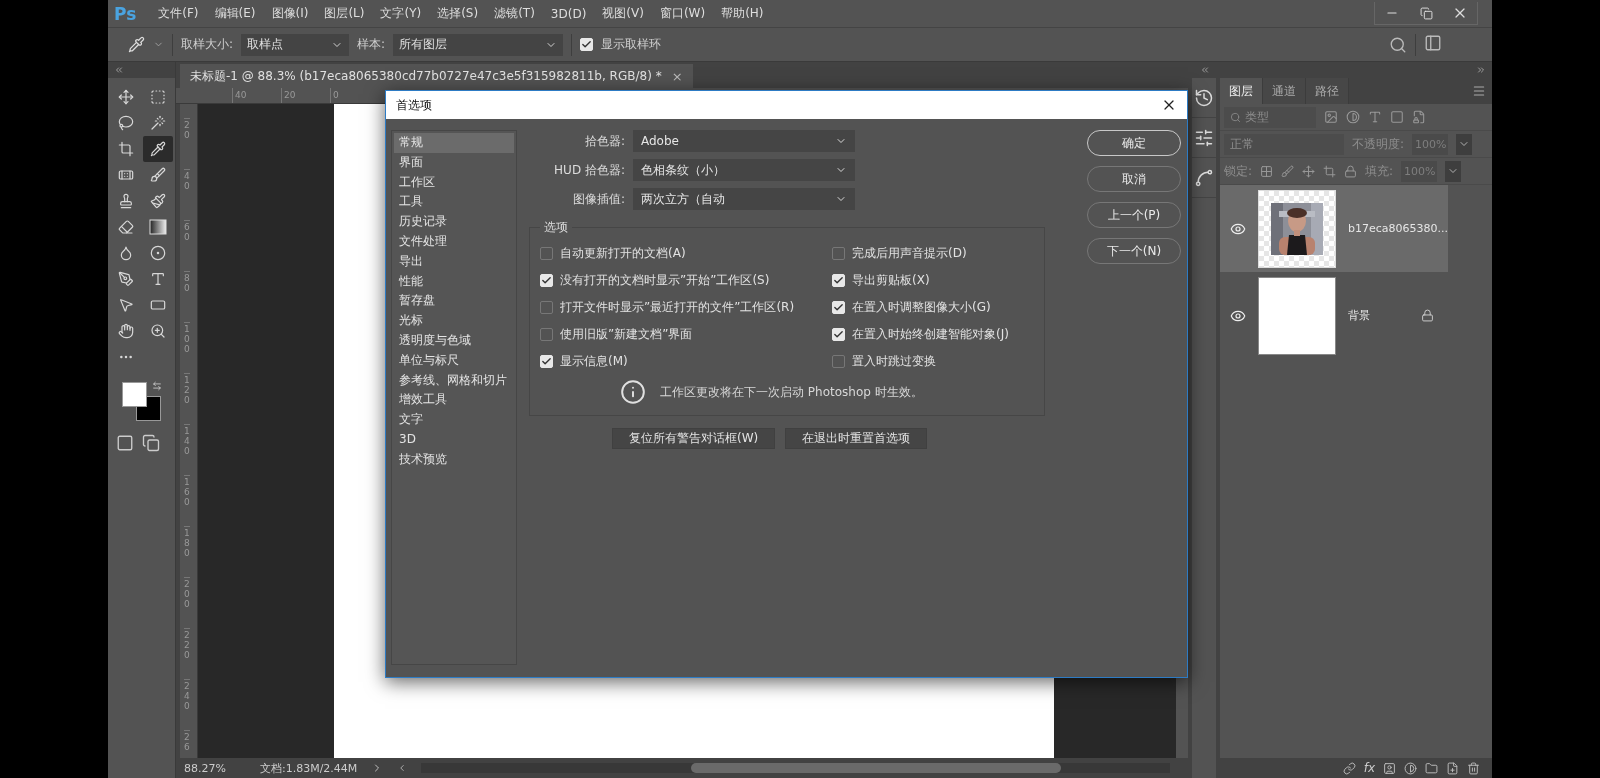 The width and height of the screenshot is (1600, 778). I want to click on tab-close-button: ×, so click(677, 76).